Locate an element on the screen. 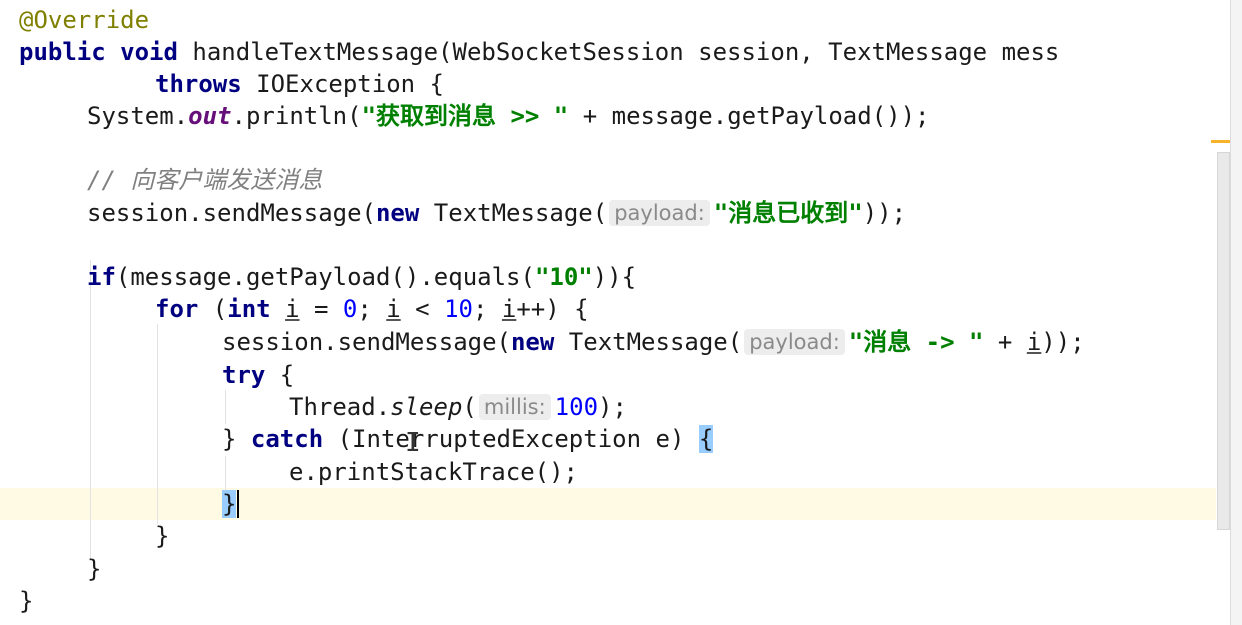 The image size is (1242, 625). assign-op: = is located at coordinates (321, 309).